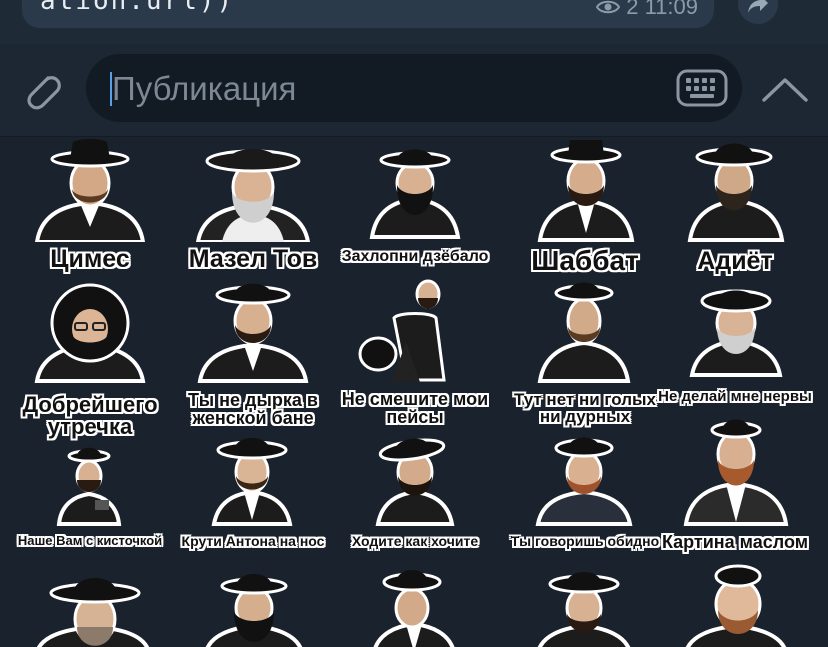  I want to click on message-text: ation.url)), so click(137, 8).